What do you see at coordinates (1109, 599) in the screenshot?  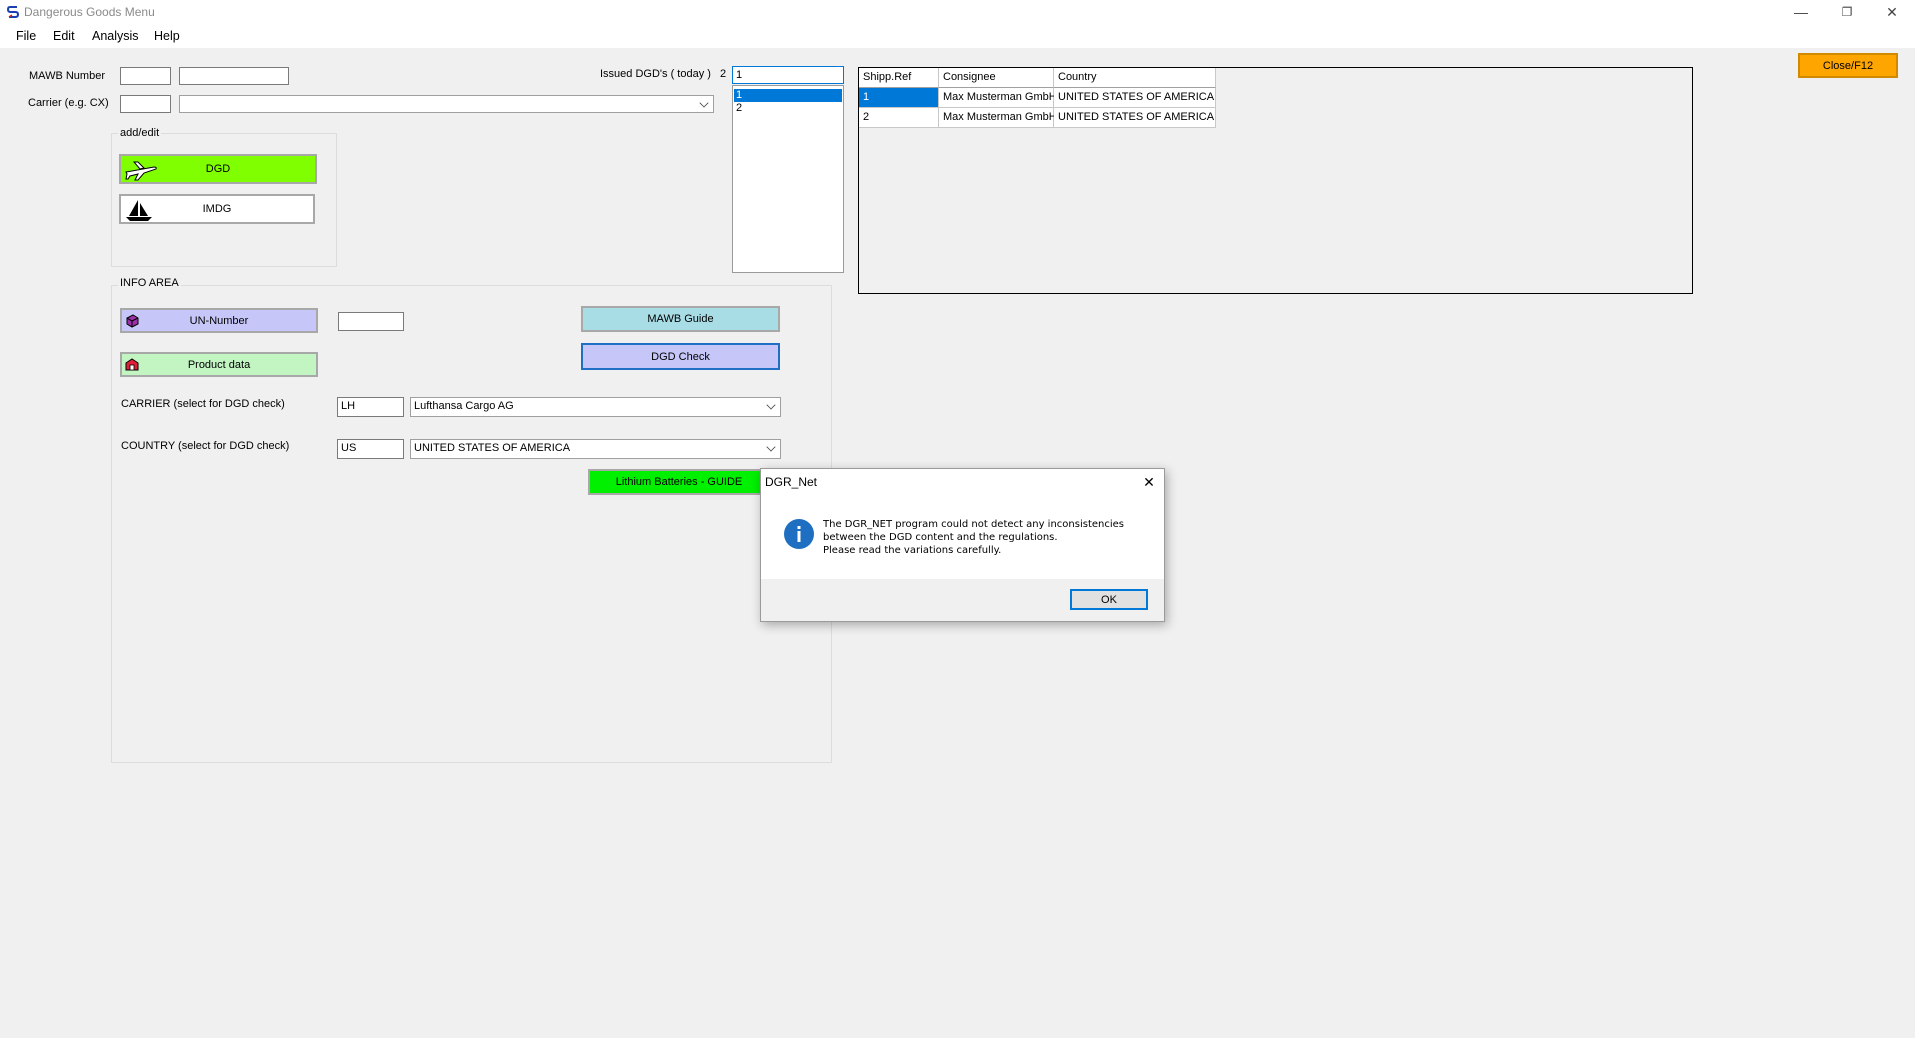 I see `ok-button: OK` at bounding box center [1109, 599].